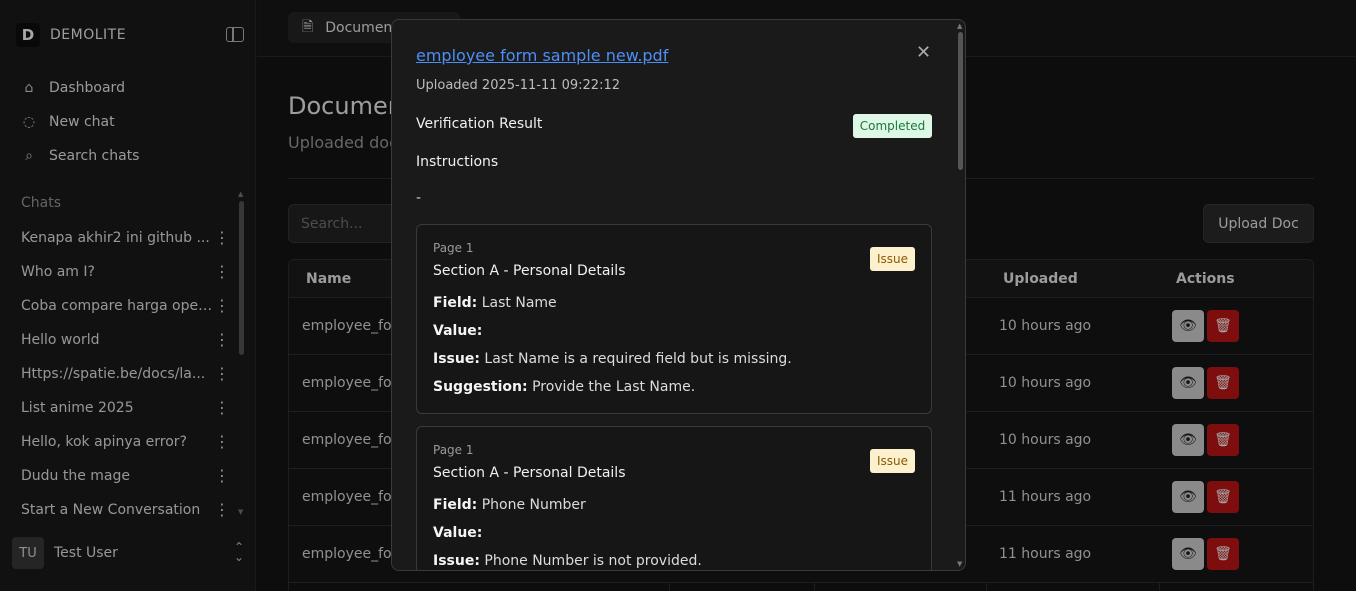  I want to click on field-value: Last Name, so click(519, 303).